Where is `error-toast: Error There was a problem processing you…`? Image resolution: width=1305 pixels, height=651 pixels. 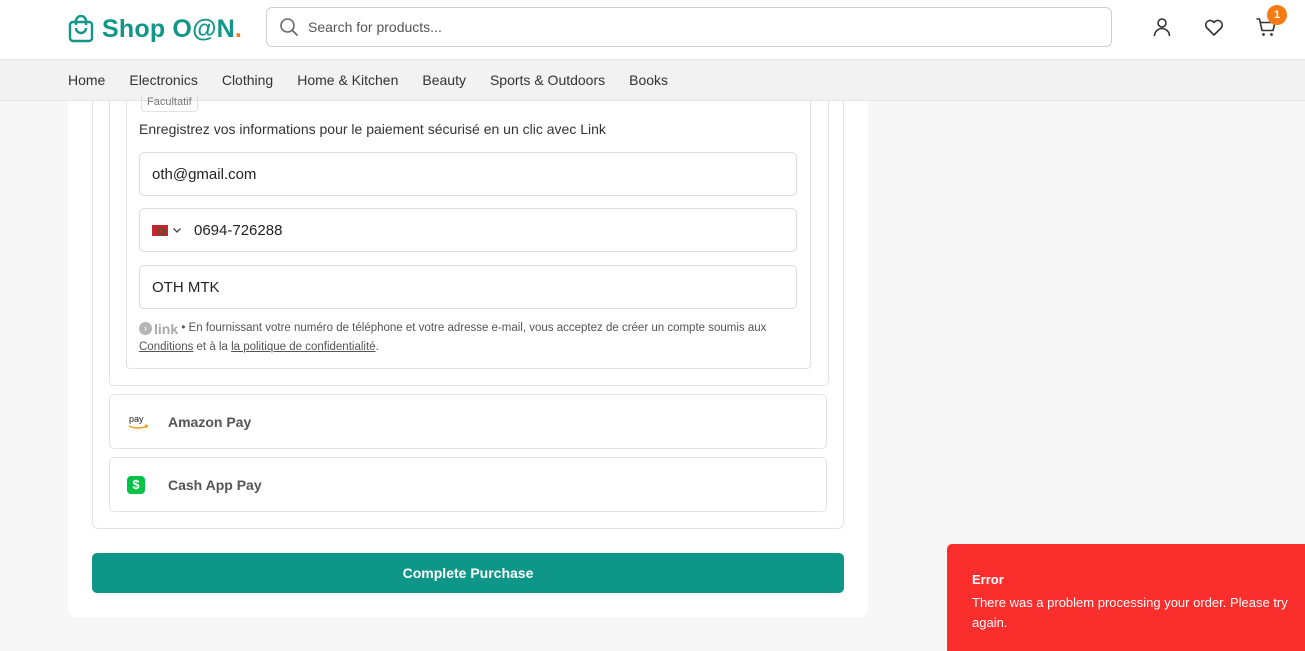
error-toast: Error There was a problem processing you… is located at coordinates (1126, 597).